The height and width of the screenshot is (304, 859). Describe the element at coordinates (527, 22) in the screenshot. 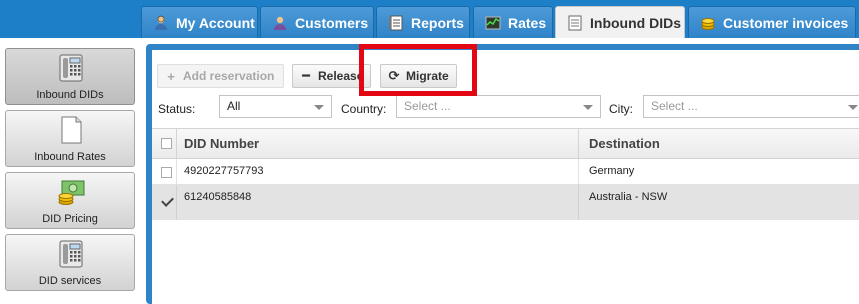

I see `tab-label: Rates` at that location.